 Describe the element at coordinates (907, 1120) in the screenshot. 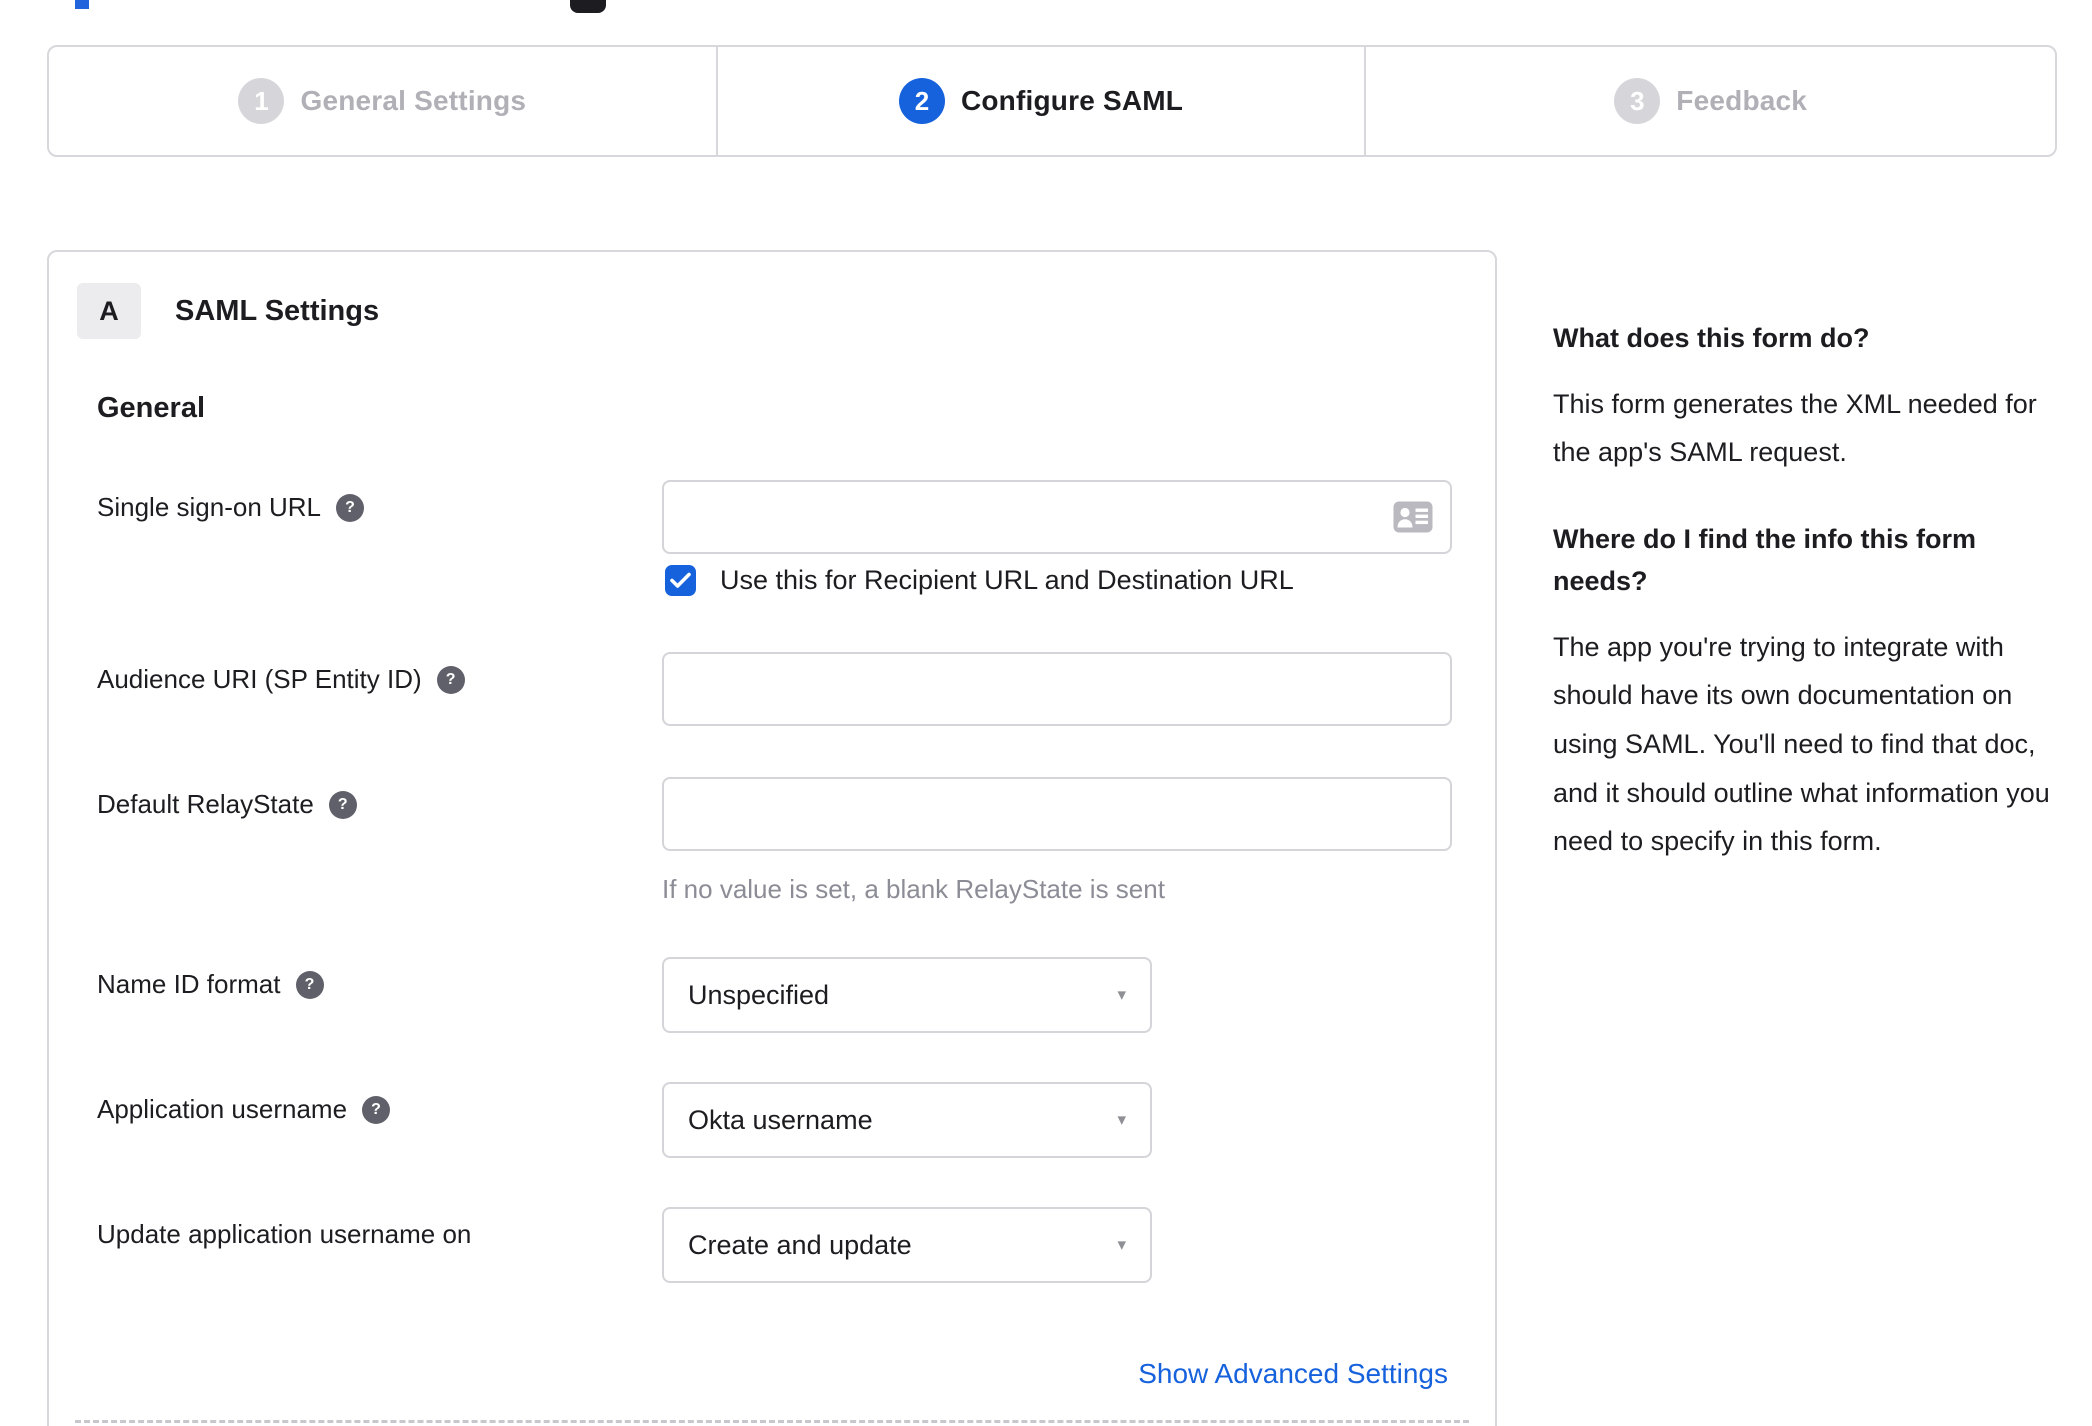

I see `application-username-select: Okta username ▾` at that location.